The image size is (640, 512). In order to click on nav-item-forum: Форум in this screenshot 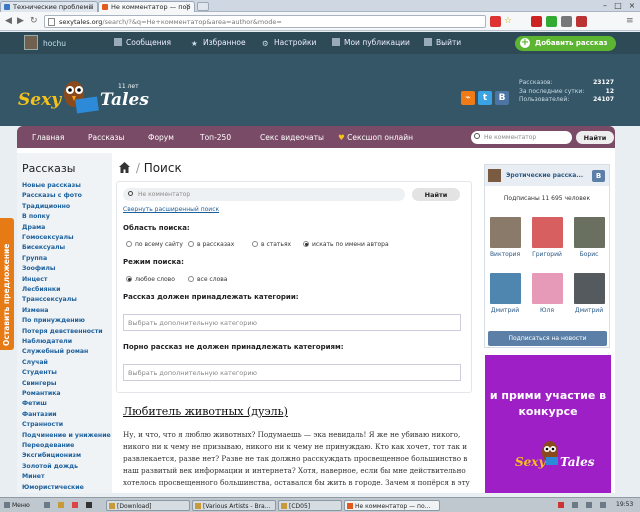, I will do `click(161, 137)`.